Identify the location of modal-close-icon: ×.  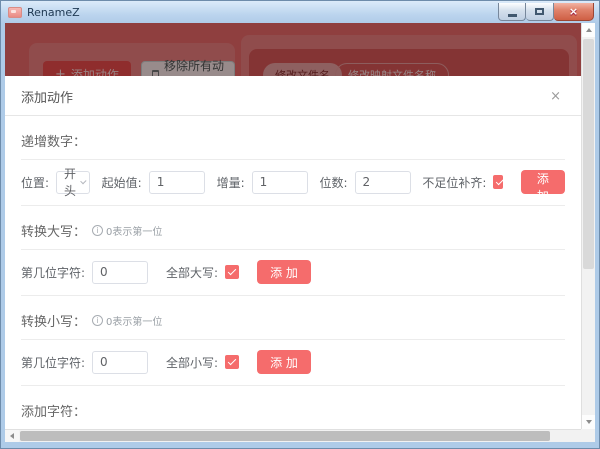
(555, 96).